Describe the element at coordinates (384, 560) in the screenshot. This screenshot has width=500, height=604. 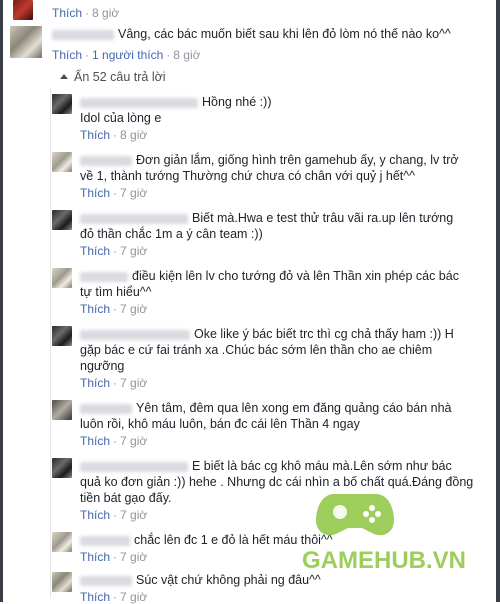
I see `watermark-text: GAMEHUB.VN` at that location.